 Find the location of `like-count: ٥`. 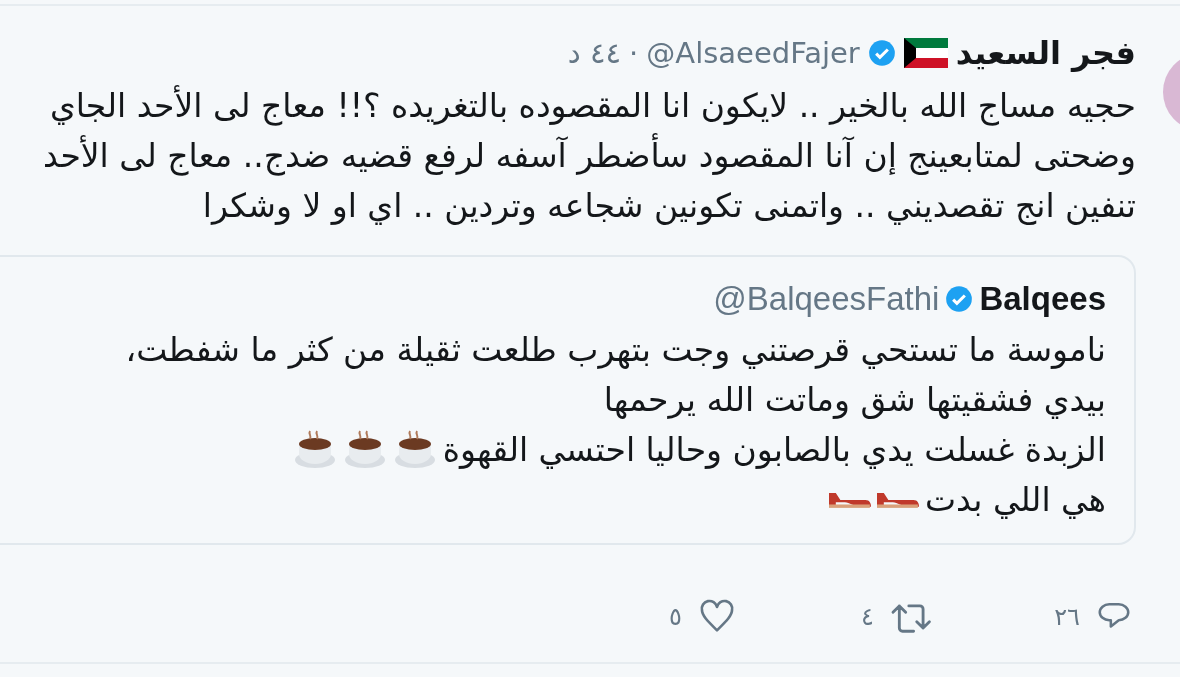

like-count: ٥ is located at coordinates (675, 617).